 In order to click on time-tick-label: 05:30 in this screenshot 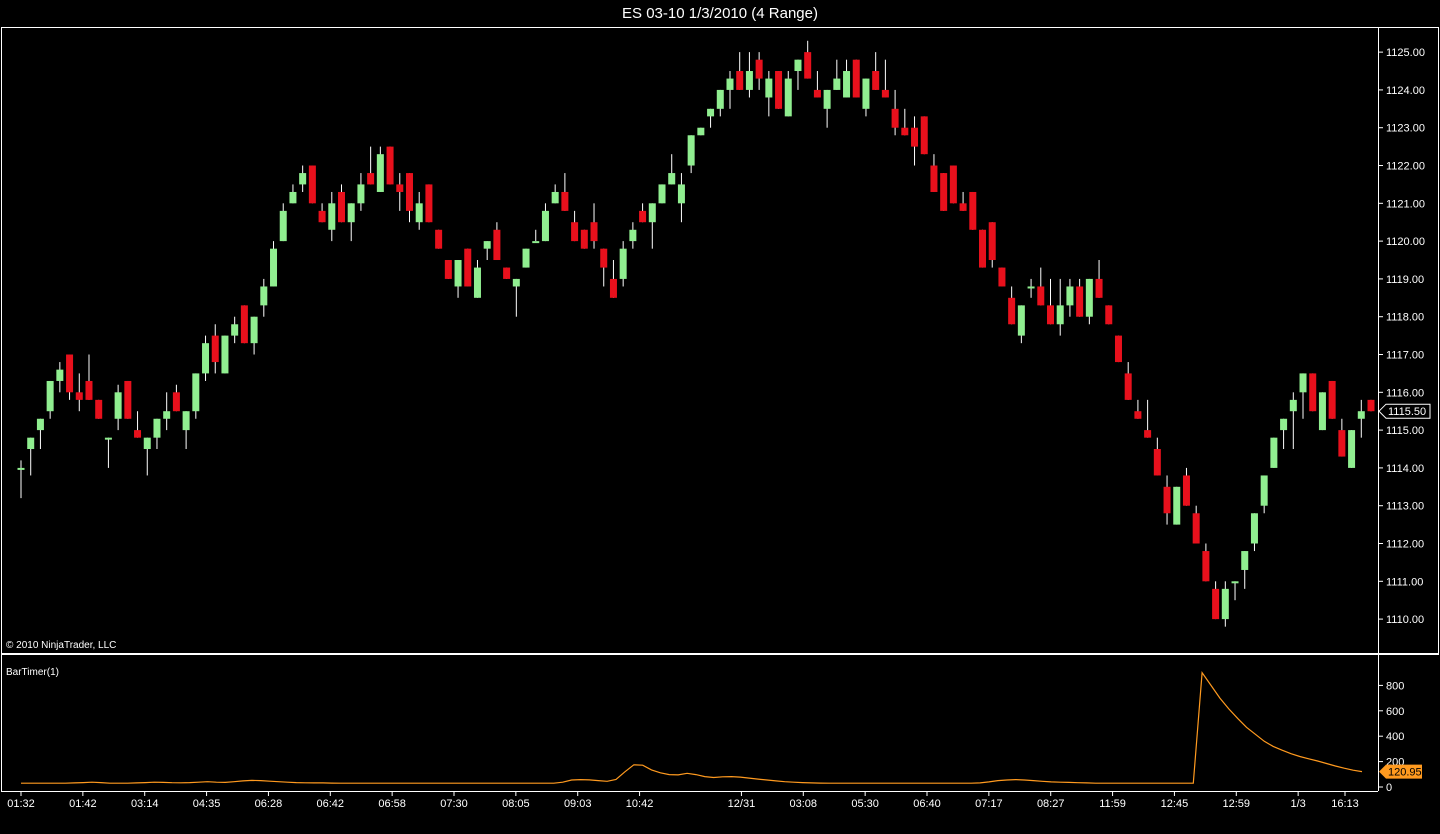, I will do `click(865, 804)`.